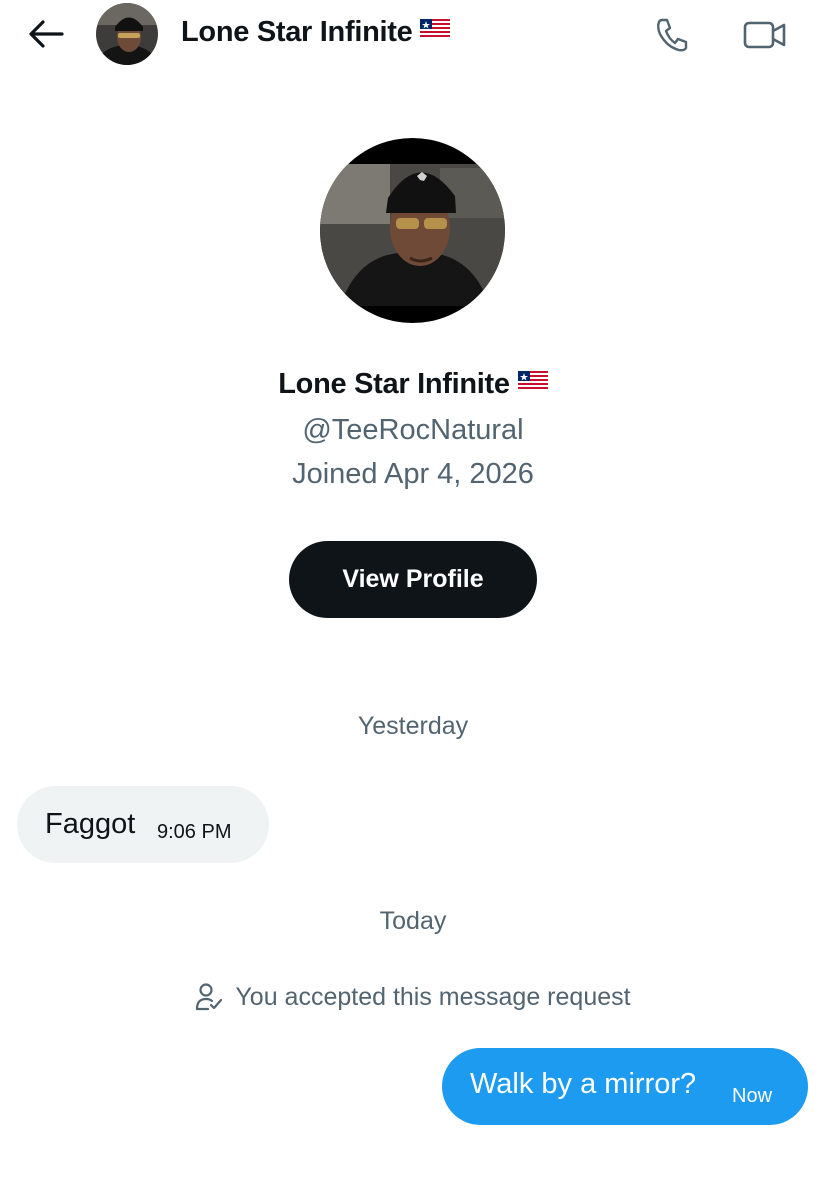  I want to click on date-separator: Yesterday, so click(413, 726).